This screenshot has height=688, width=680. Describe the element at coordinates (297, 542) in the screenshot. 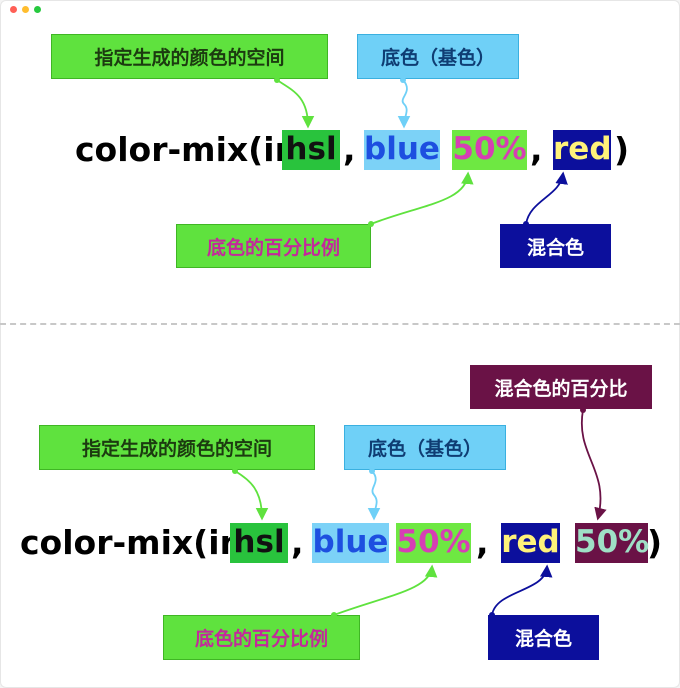

I see `bottom-code-comma-1: ,` at that location.